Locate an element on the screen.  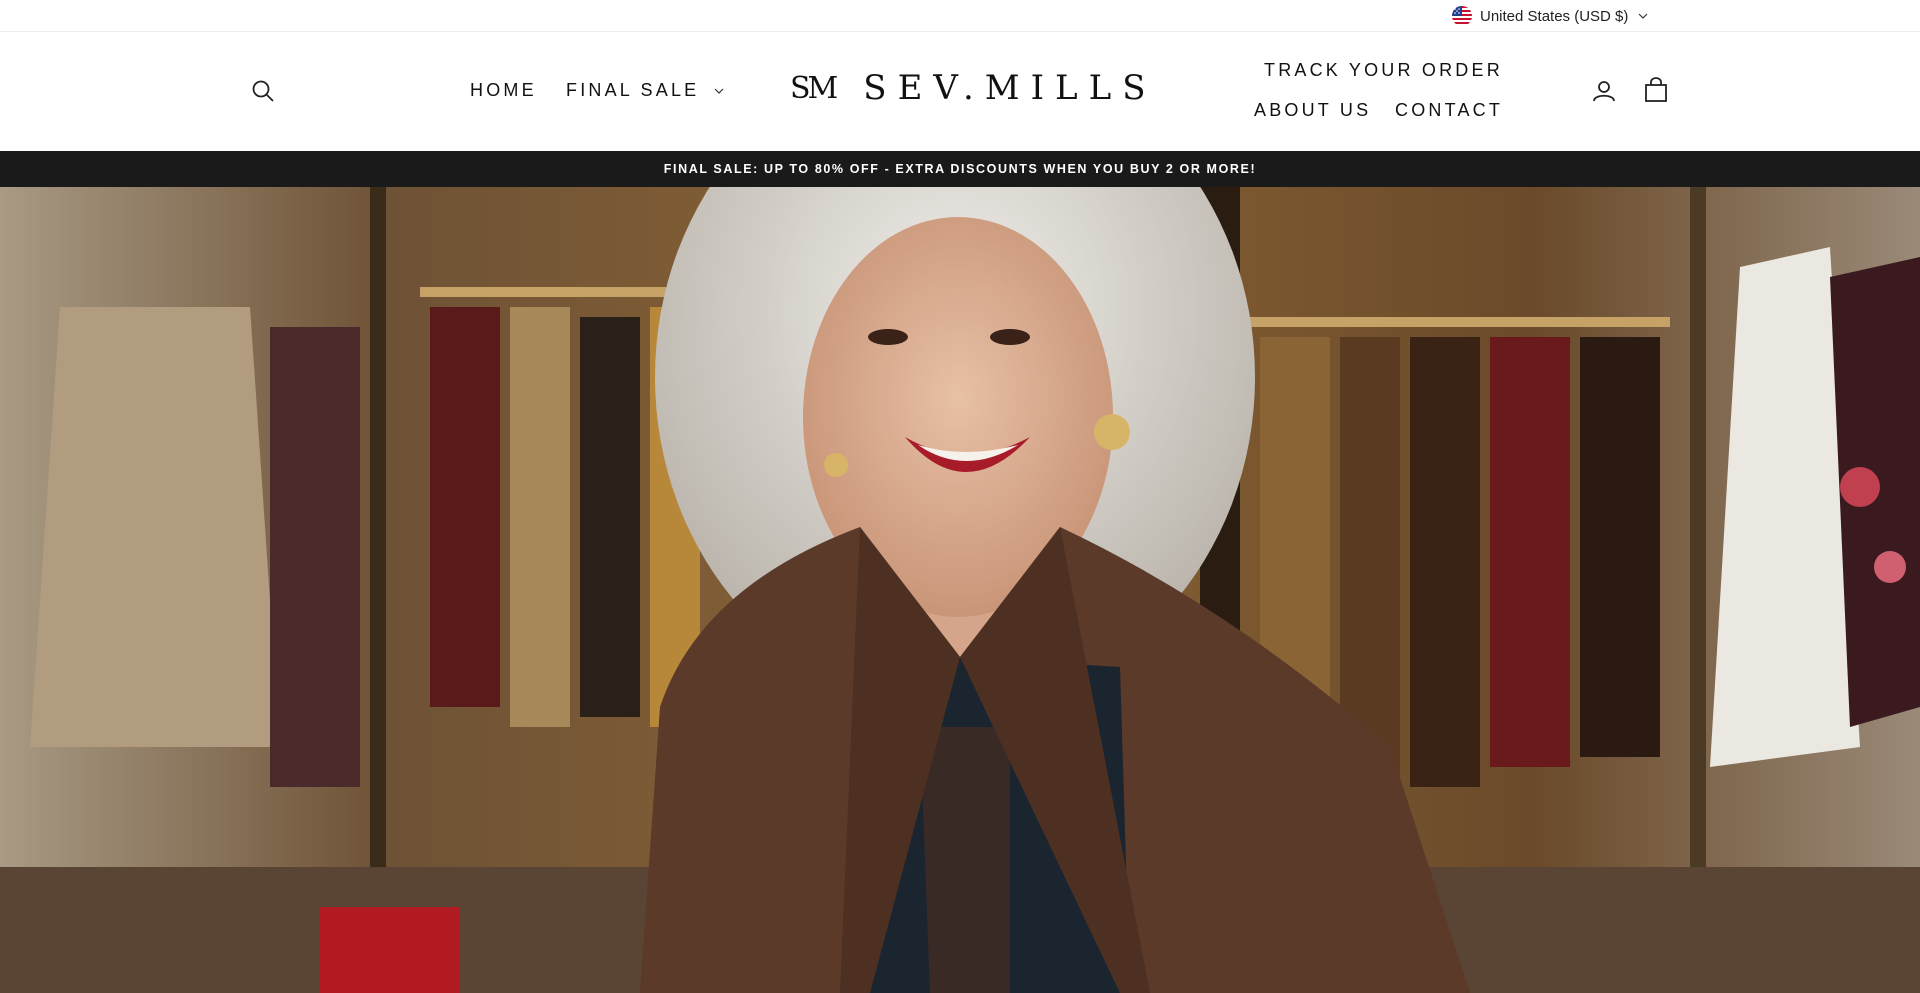
cart-icon is located at coordinates (1656, 89).